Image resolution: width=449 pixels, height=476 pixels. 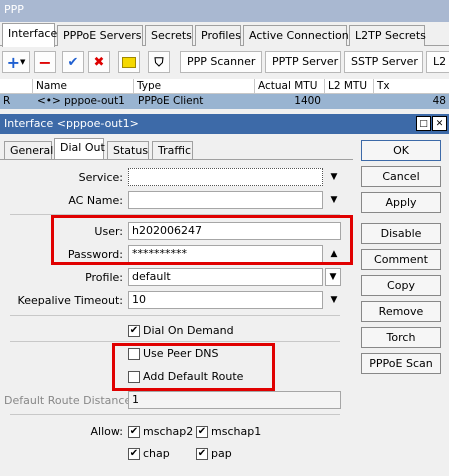 What do you see at coordinates (224, 101) in the screenshot?
I see `table-row: R <•> pppoe-out1 PPPoE Client 1400 48` at bounding box center [224, 101].